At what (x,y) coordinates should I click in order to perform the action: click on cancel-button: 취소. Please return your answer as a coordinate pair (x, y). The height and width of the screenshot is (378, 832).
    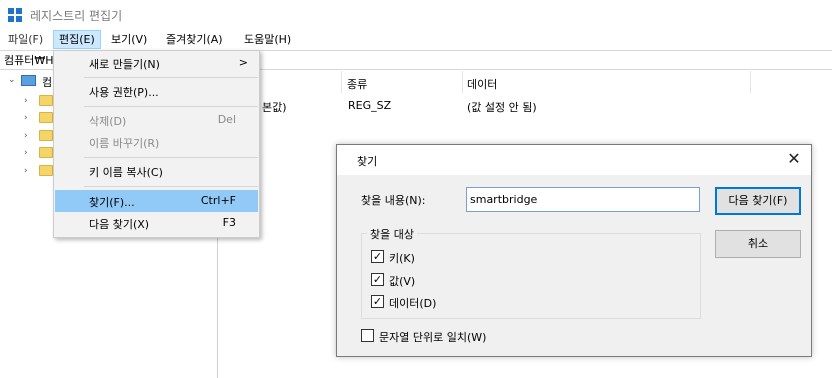
    Looking at the image, I should click on (758, 244).